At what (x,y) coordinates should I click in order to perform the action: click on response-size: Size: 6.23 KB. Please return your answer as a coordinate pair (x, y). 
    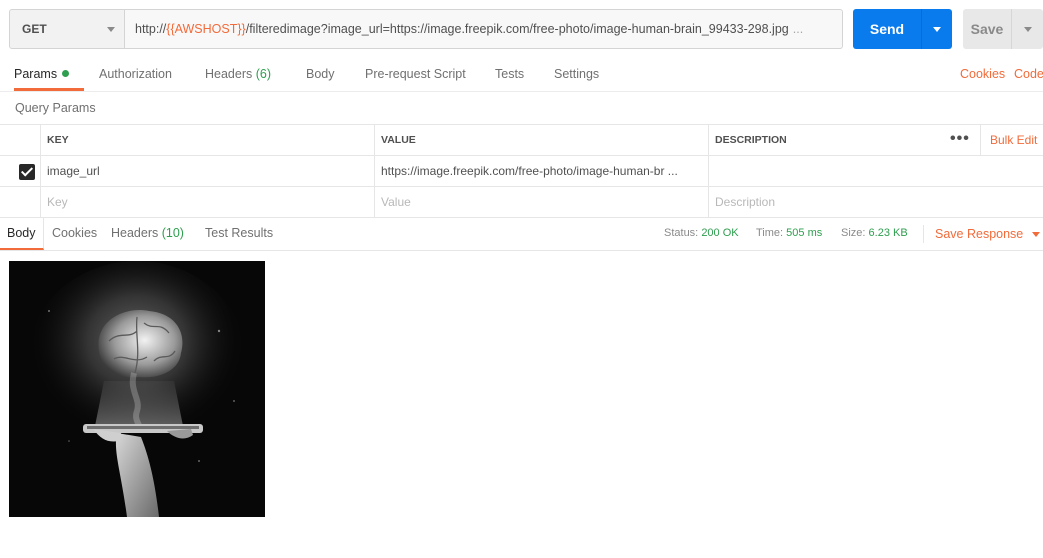
    Looking at the image, I should click on (874, 233).